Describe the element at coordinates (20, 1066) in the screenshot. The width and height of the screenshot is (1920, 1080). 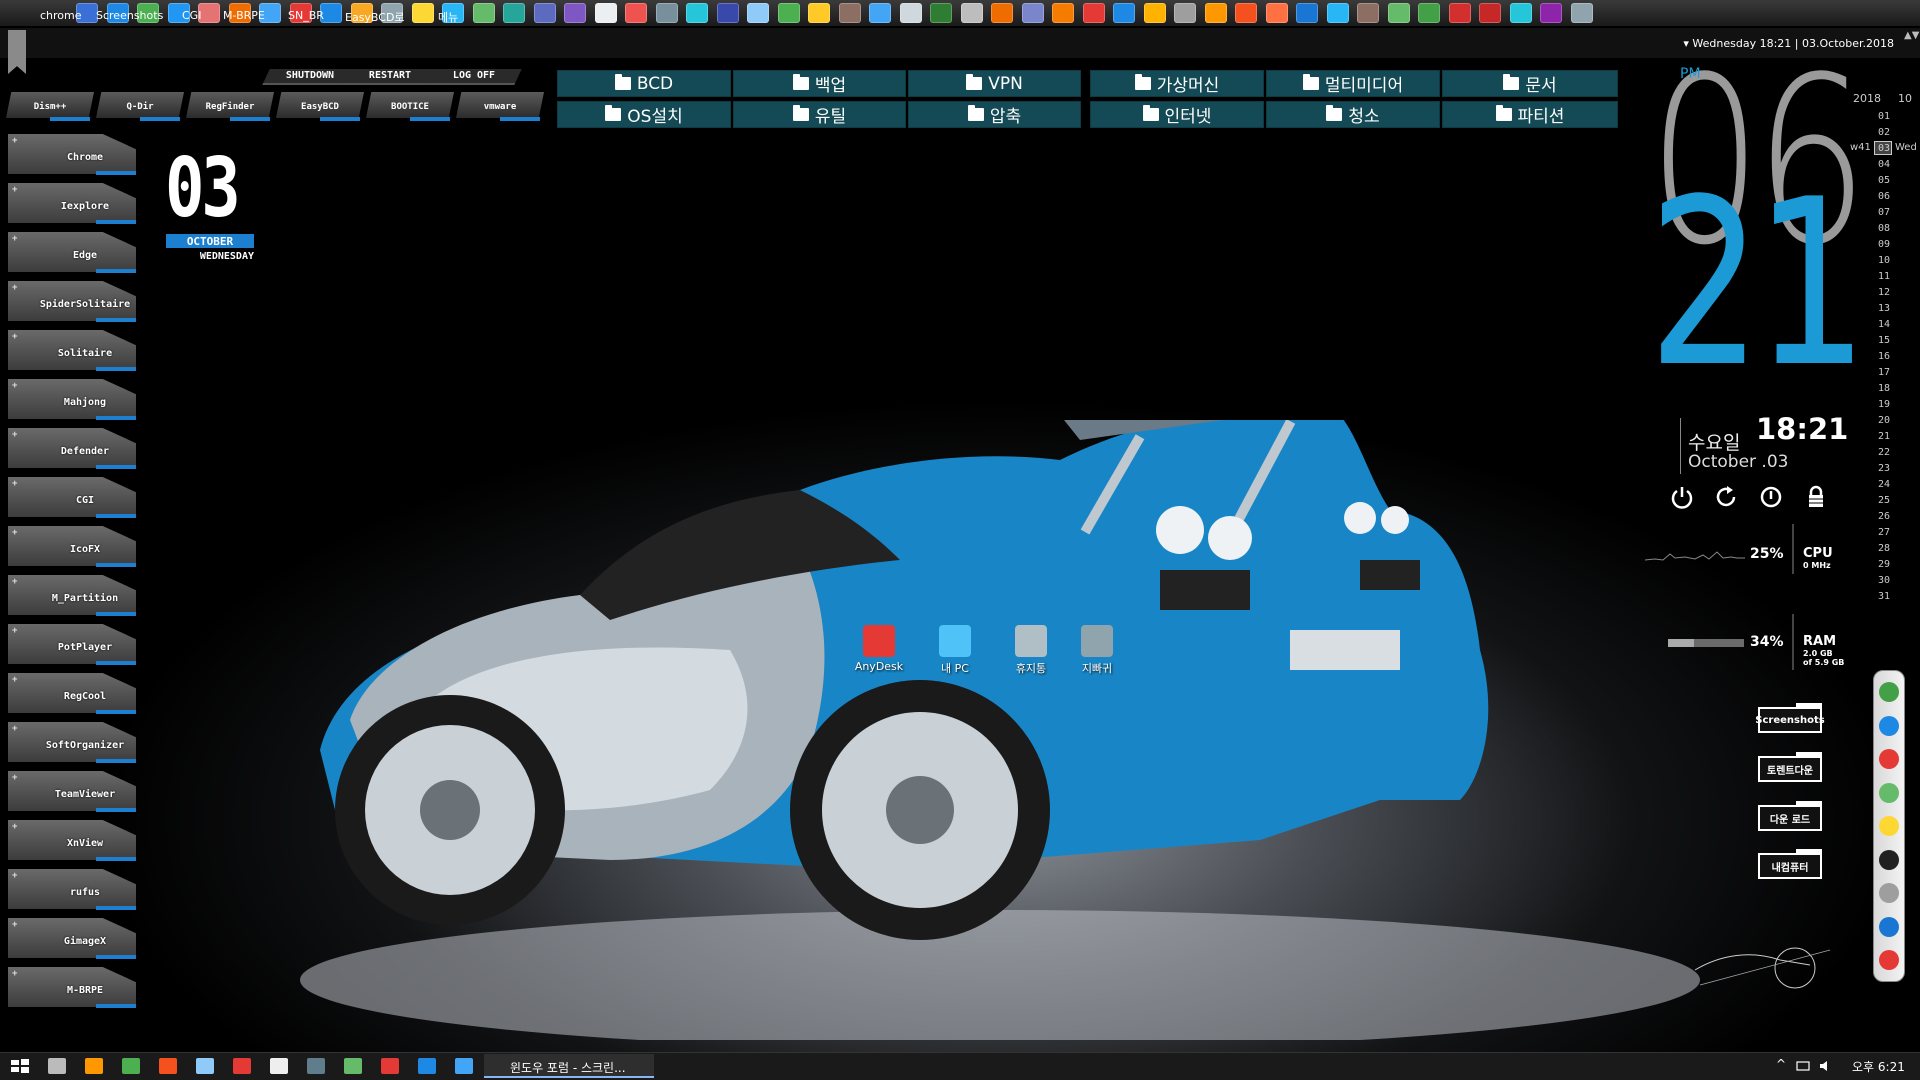
I see `start-icon` at that location.